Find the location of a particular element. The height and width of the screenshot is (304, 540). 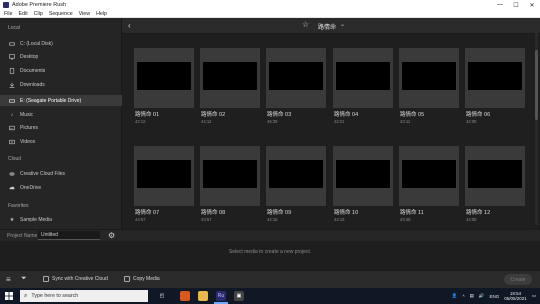

network-icon: ▤ is located at coordinates (472, 296).